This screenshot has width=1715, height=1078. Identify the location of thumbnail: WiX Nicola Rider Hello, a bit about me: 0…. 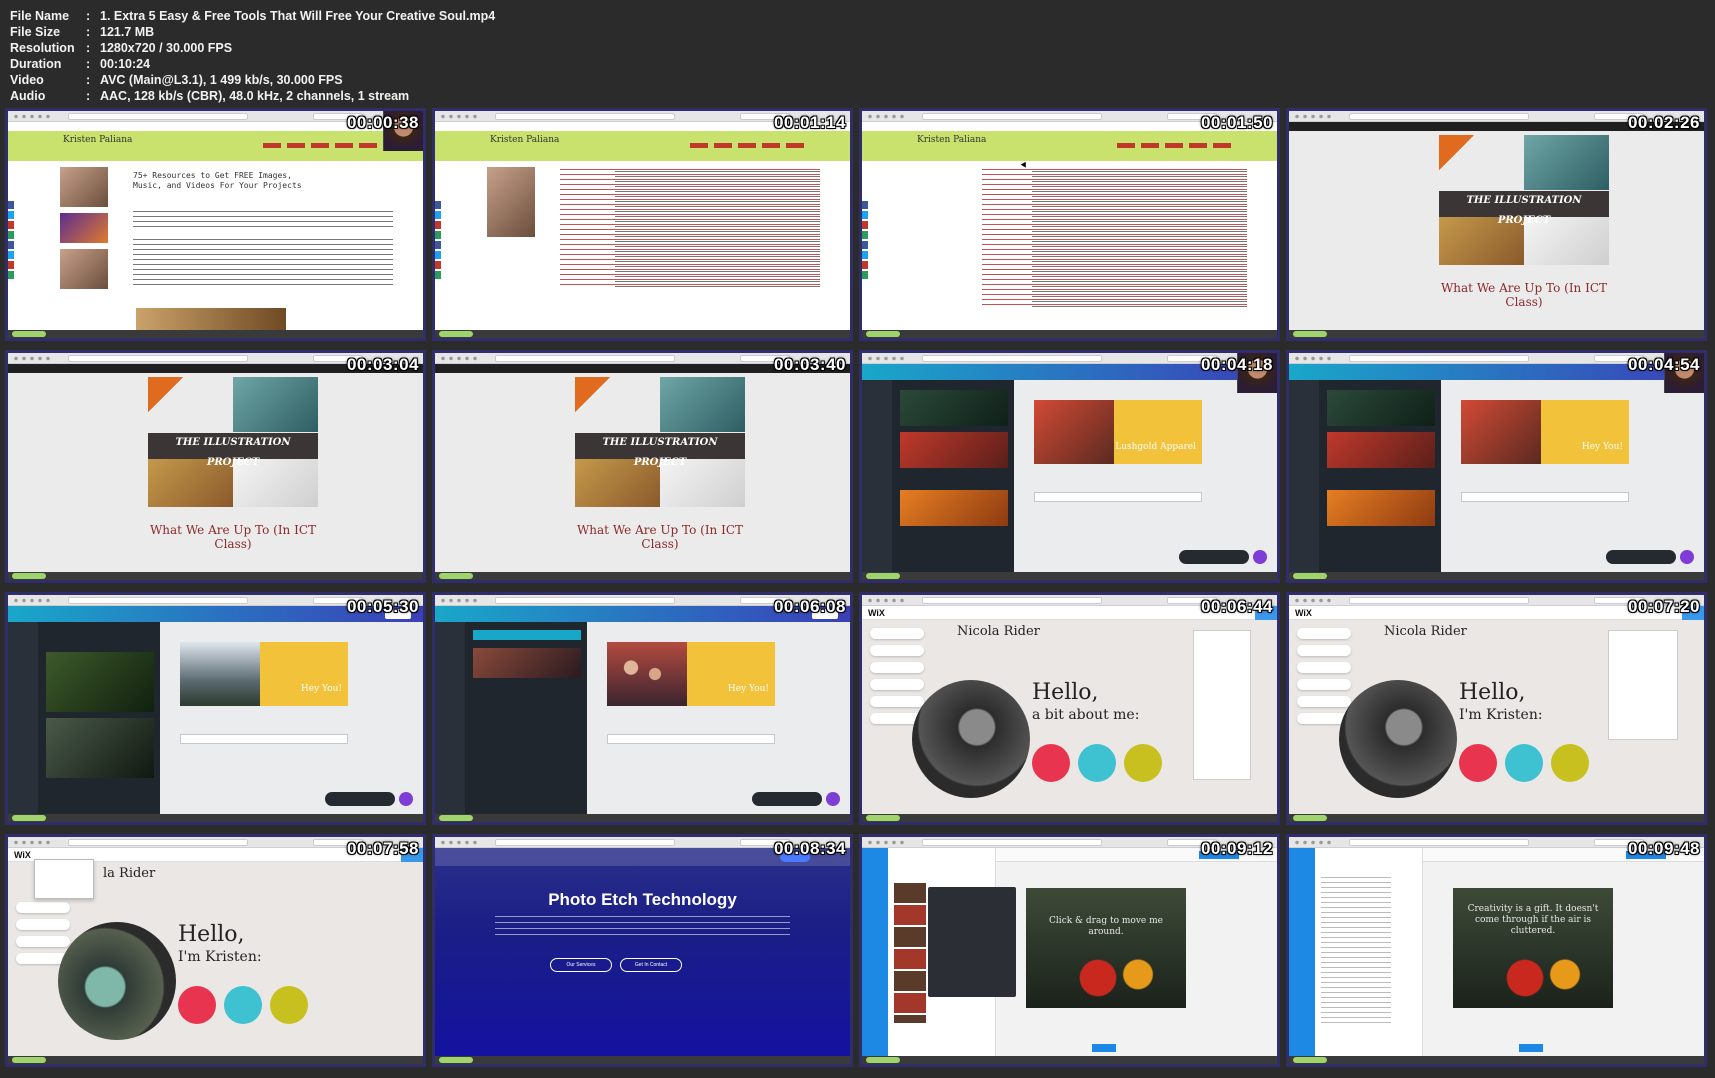
(1069, 708).